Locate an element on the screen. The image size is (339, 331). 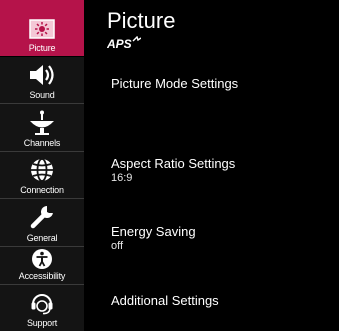
setting-name: Additional Settings is located at coordinates (165, 300).